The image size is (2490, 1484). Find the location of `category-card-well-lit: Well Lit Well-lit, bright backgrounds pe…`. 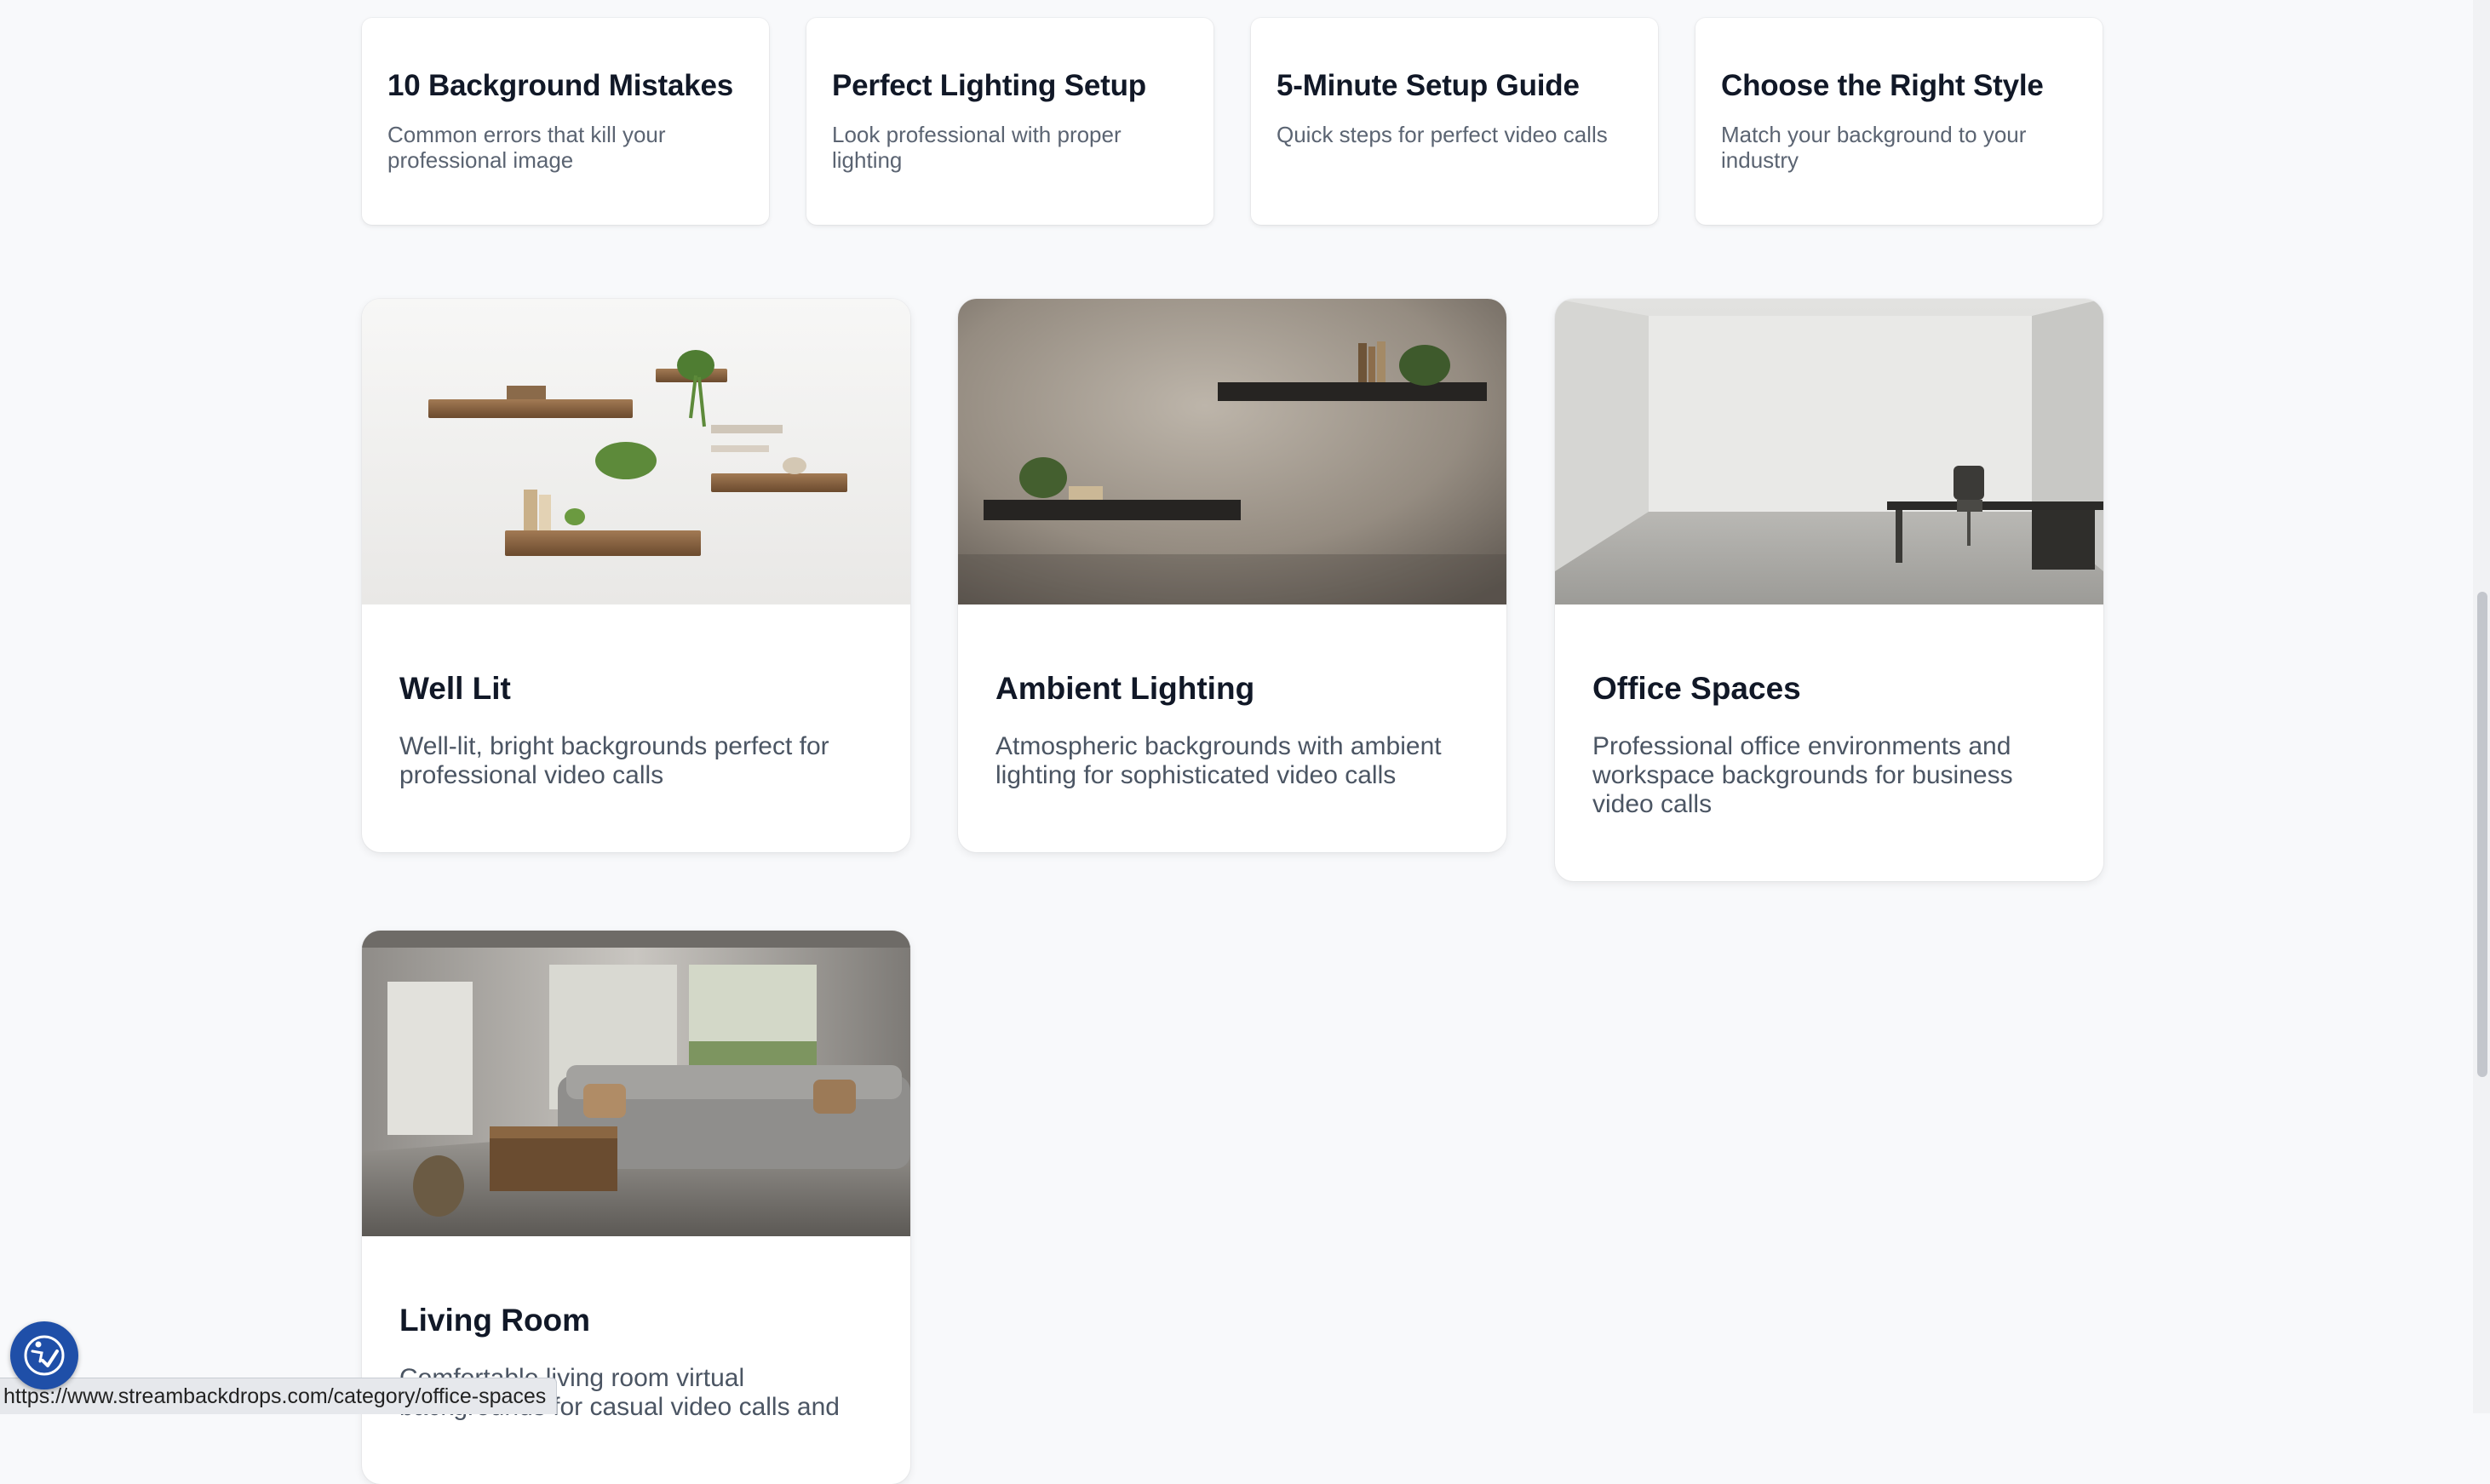

category-card-well-lit: Well Lit Well-lit, bright backgrounds pe… is located at coordinates (636, 575).